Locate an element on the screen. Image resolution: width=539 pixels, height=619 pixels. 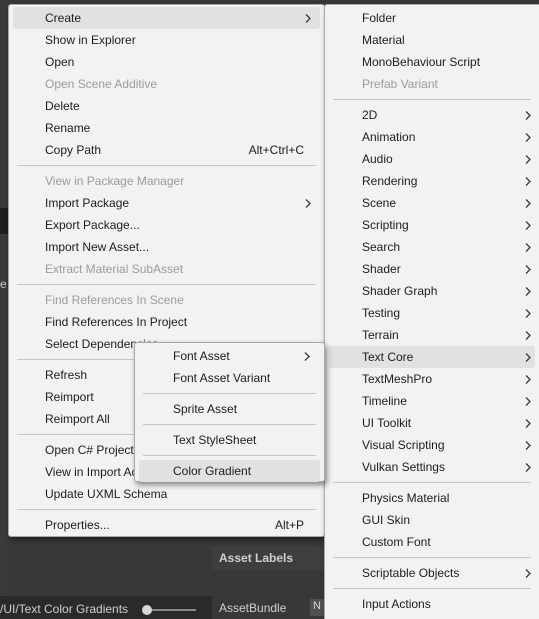
menu-item-scene: Scene is located at coordinates (432, 203).